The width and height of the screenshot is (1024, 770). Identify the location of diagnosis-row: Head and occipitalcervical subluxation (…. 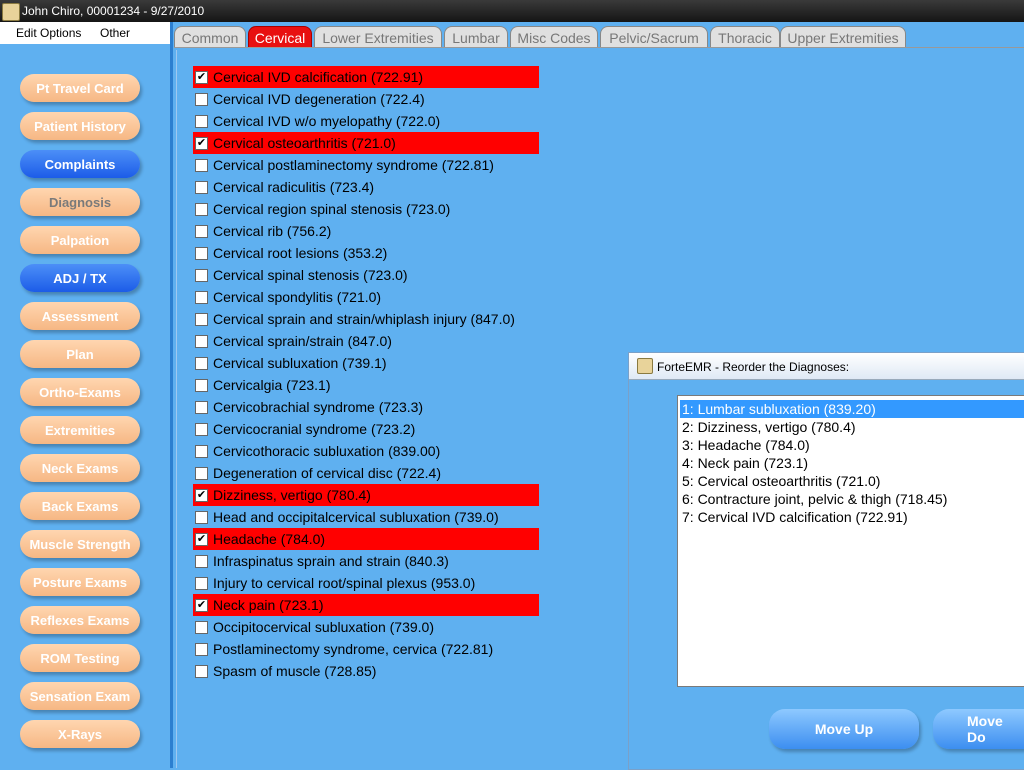
(366, 517).